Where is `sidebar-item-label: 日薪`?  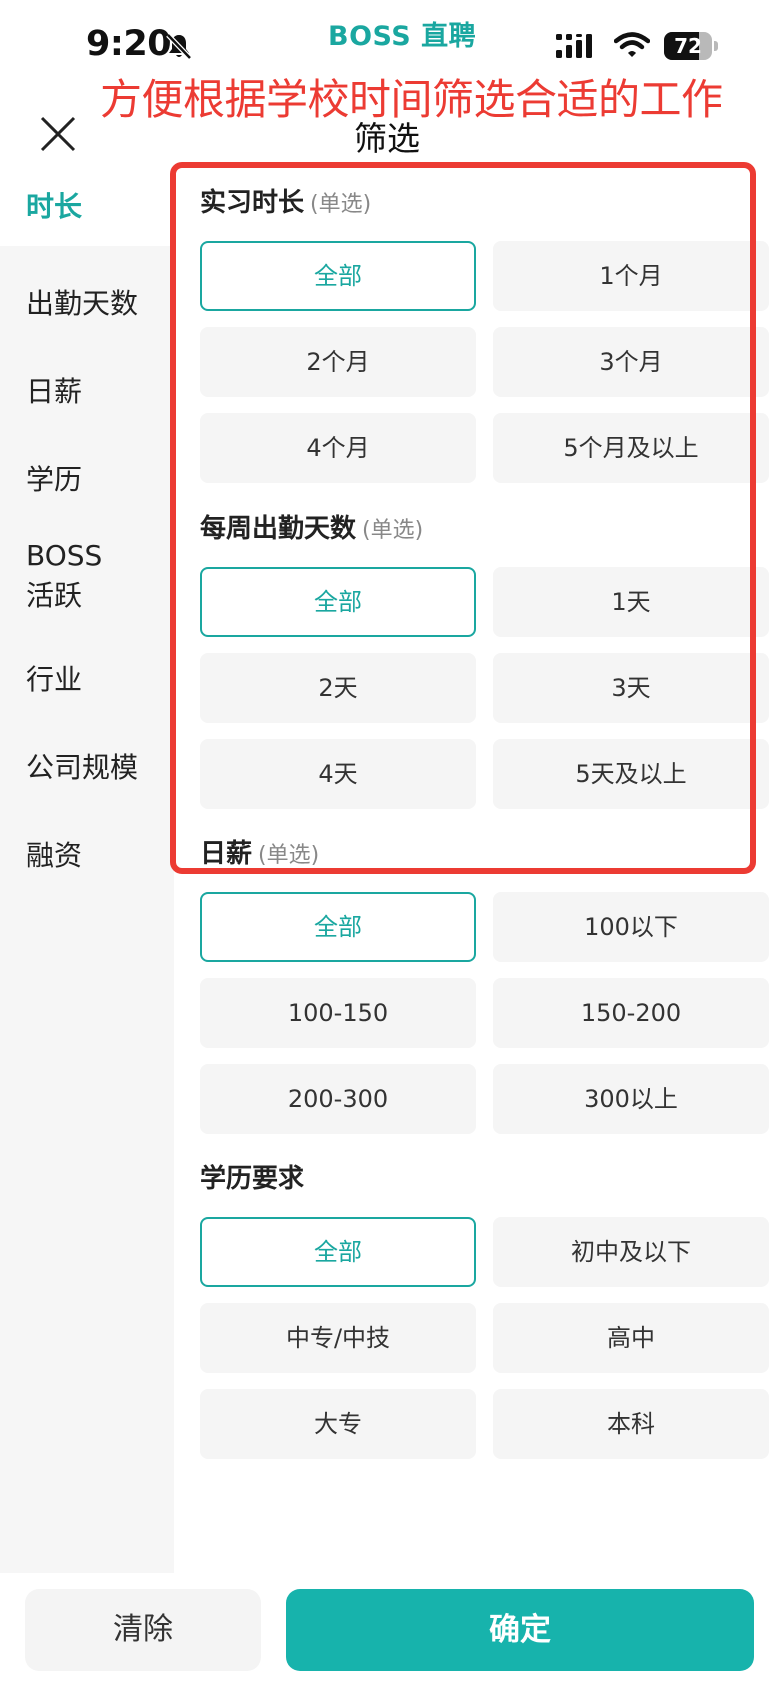
sidebar-item-label: 日薪 is located at coordinates (54, 391).